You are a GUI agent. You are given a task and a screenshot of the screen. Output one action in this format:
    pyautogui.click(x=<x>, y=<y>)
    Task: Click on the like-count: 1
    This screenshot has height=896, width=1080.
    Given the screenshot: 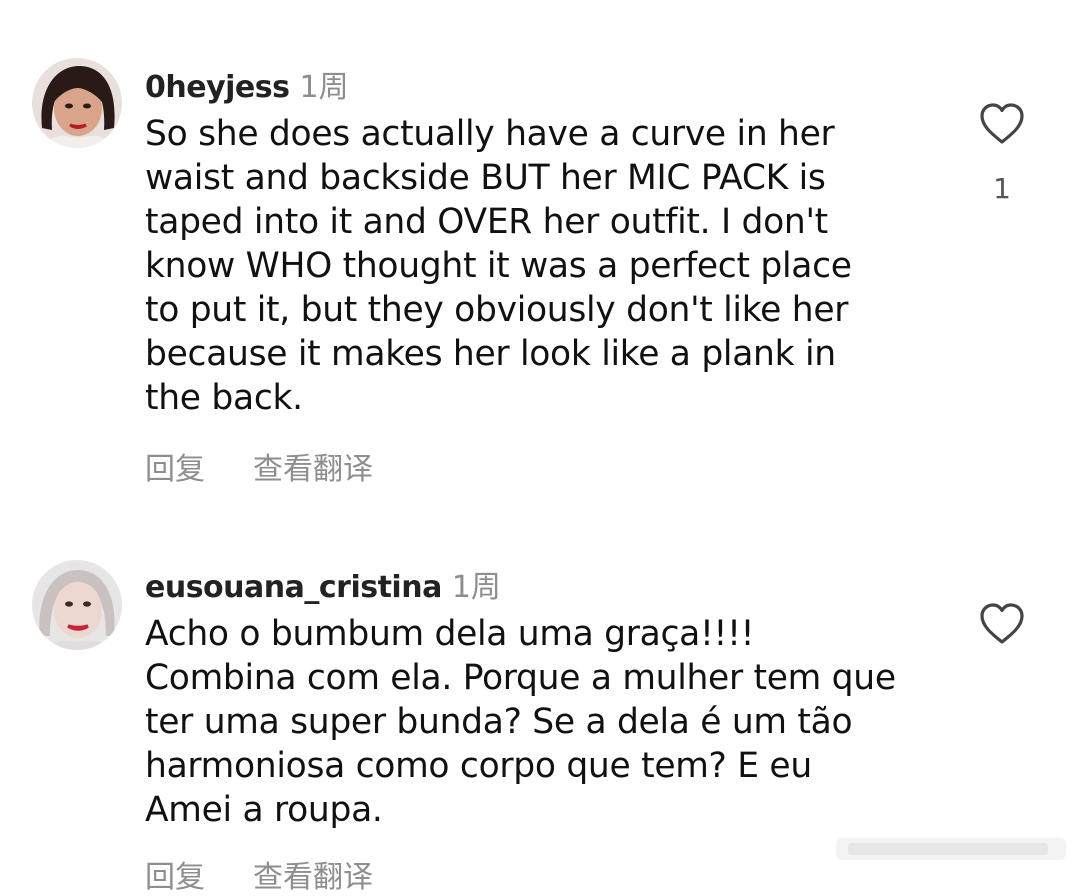 What is the action you would take?
    pyautogui.click(x=1002, y=188)
    